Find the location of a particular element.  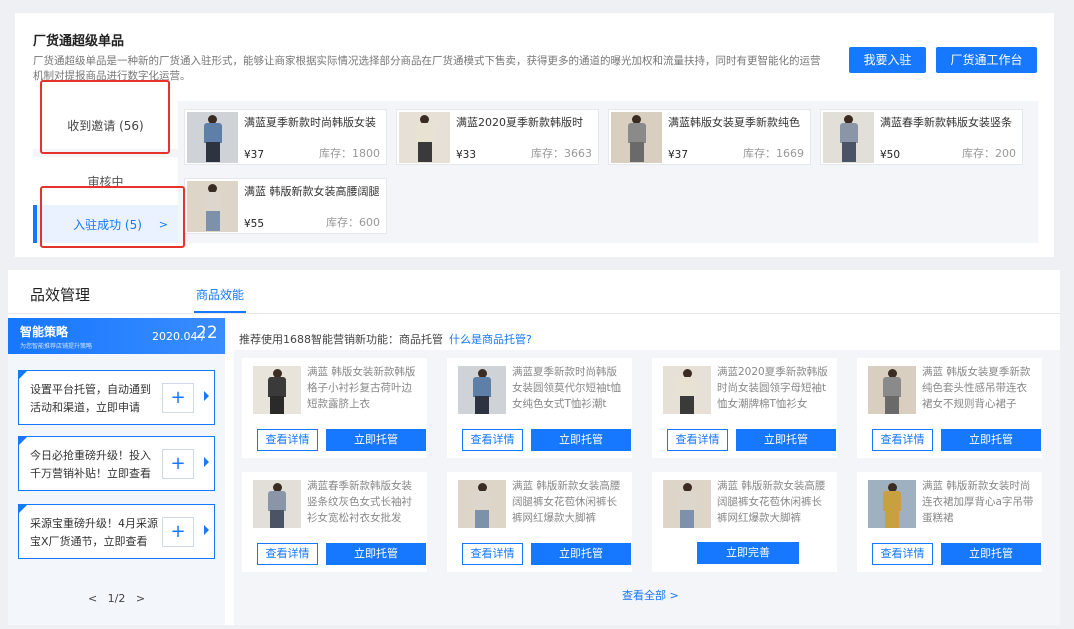

product-card: 满蓝2020夏季新款韩版时 ¥33 库存：3663 is located at coordinates (497, 137).